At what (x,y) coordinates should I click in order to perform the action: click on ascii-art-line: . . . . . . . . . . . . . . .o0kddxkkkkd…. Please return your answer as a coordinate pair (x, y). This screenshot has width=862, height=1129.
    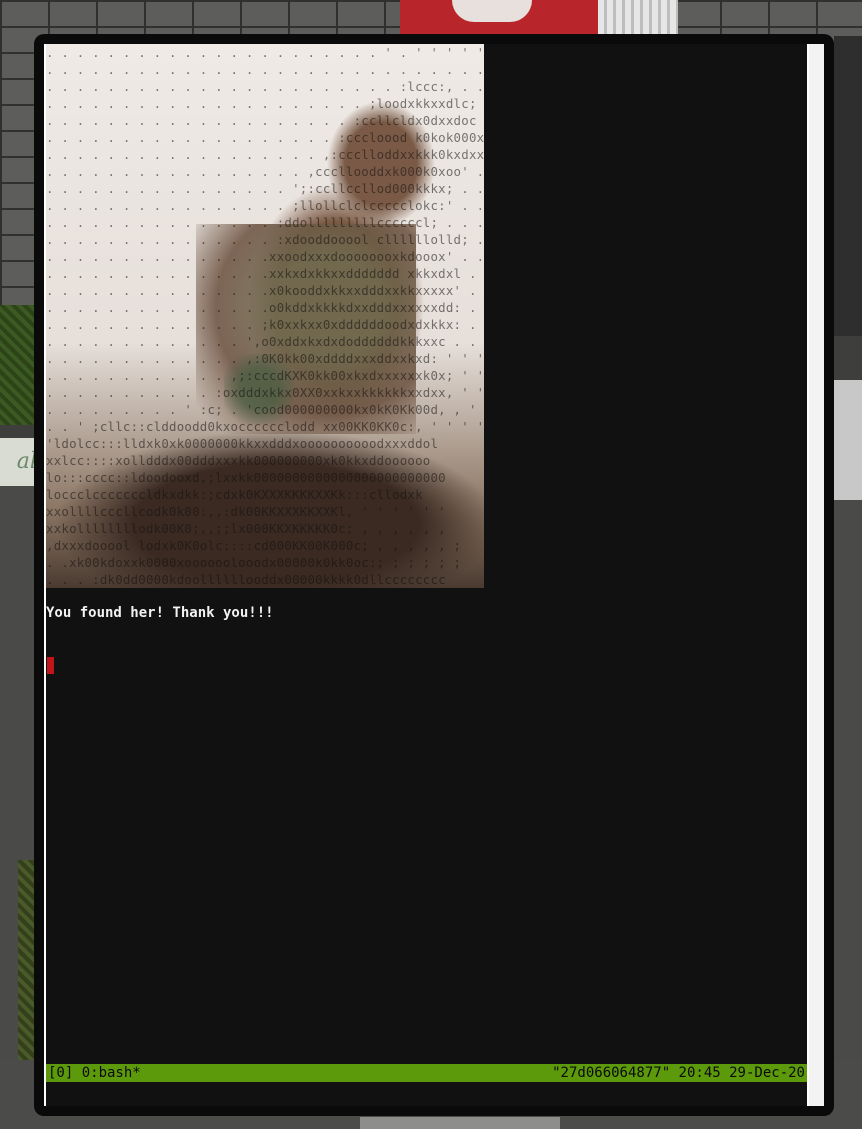
    Looking at the image, I should click on (261, 307).